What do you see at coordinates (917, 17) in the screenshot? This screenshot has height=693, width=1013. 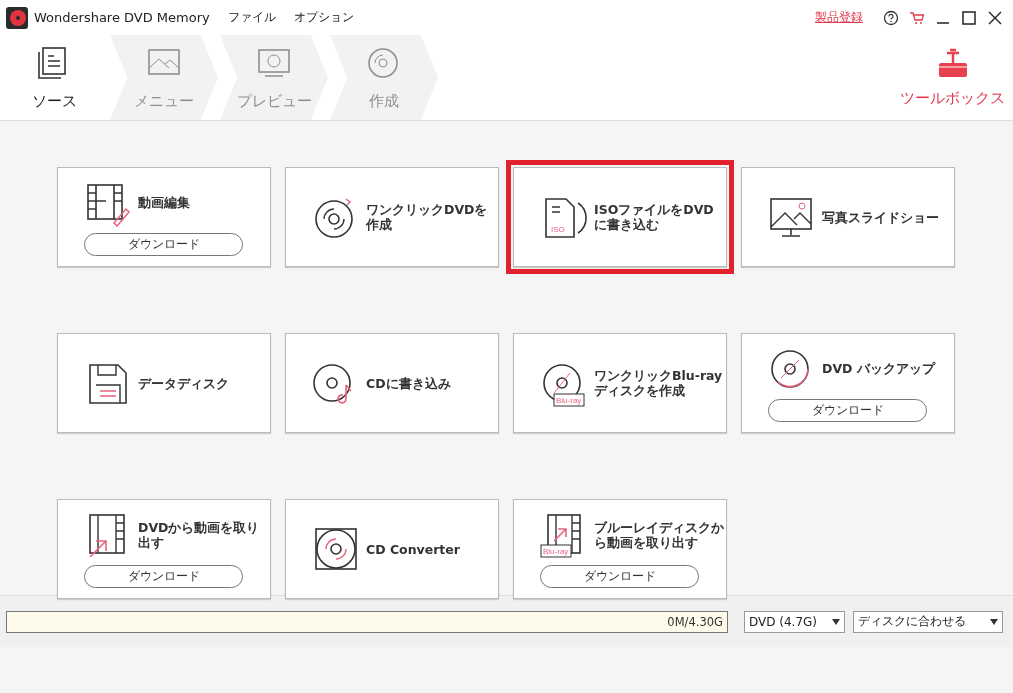 I see `cart-icon` at bounding box center [917, 17].